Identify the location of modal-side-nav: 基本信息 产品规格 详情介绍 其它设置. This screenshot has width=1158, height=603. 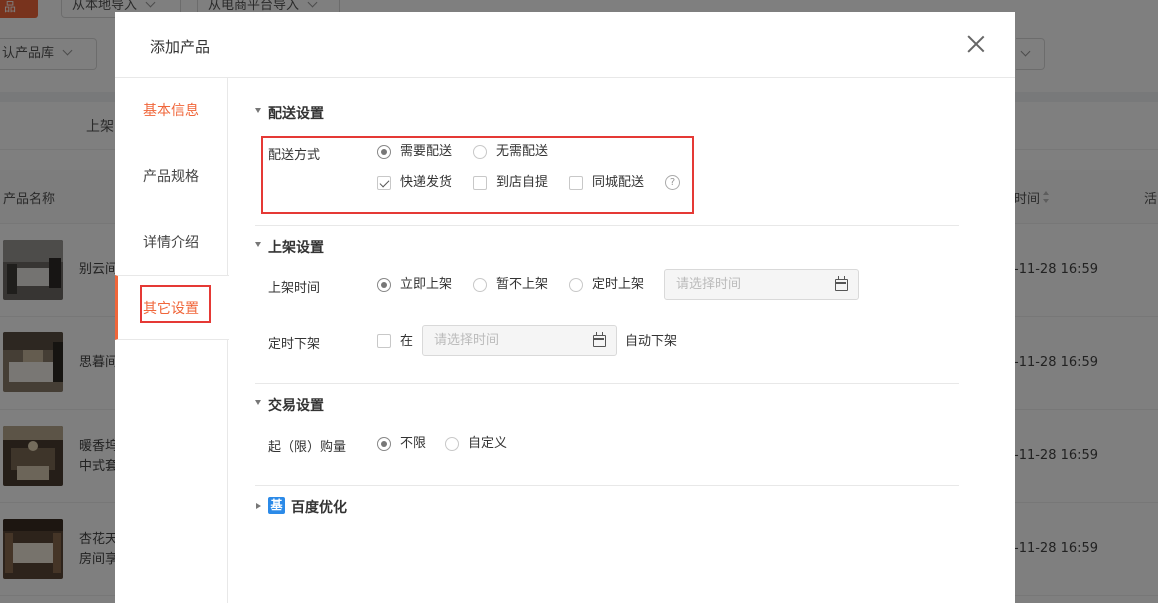
(172, 340).